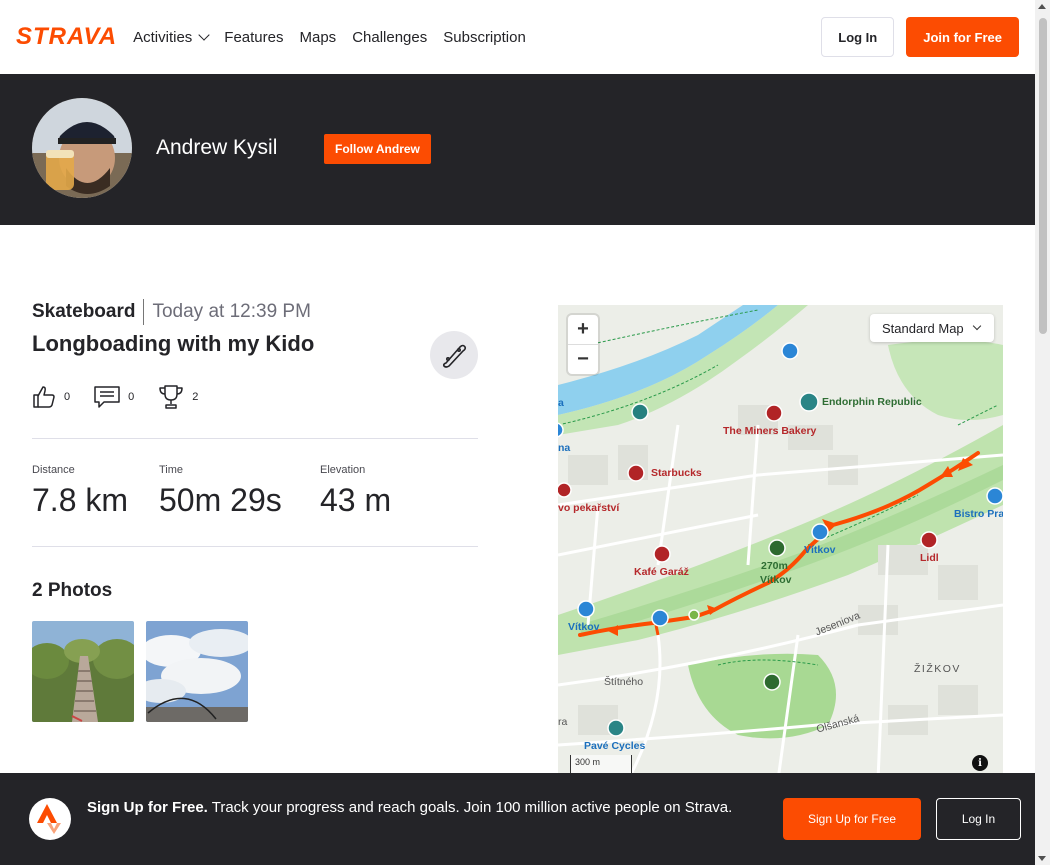  I want to click on activity-title: Longboading with my Kido, so click(173, 343).